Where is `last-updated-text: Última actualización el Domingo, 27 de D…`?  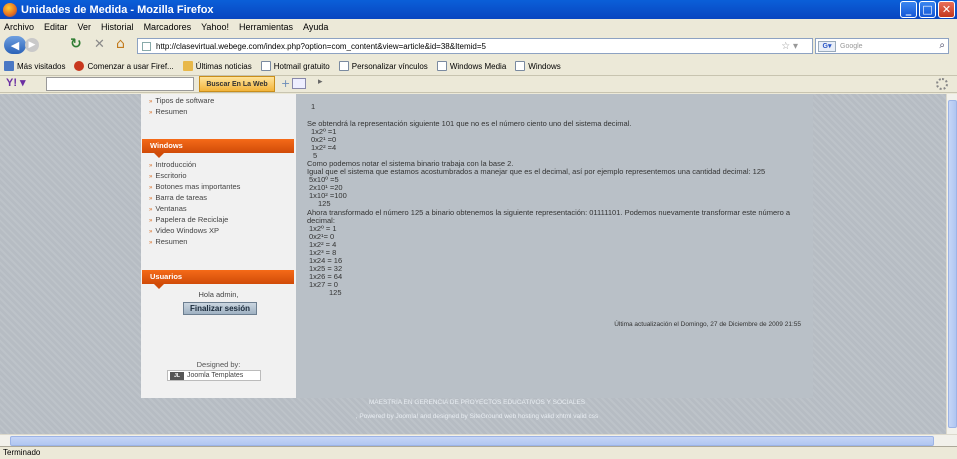
last-updated-text: Última actualización el Domingo, 27 de D… is located at coordinates (707, 324).